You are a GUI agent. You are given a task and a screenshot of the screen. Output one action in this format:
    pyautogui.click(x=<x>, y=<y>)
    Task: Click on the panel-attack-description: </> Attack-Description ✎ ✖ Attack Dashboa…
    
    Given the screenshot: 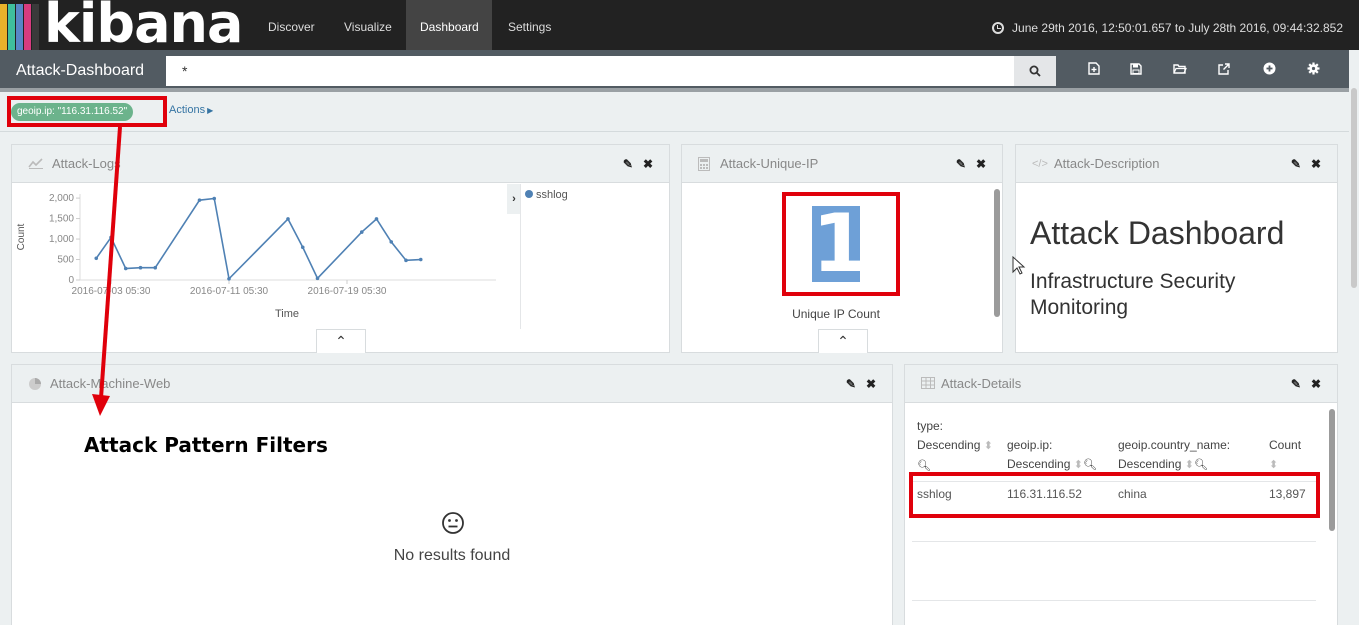 What is the action you would take?
    pyautogui.click(x=1176, y=248)
    